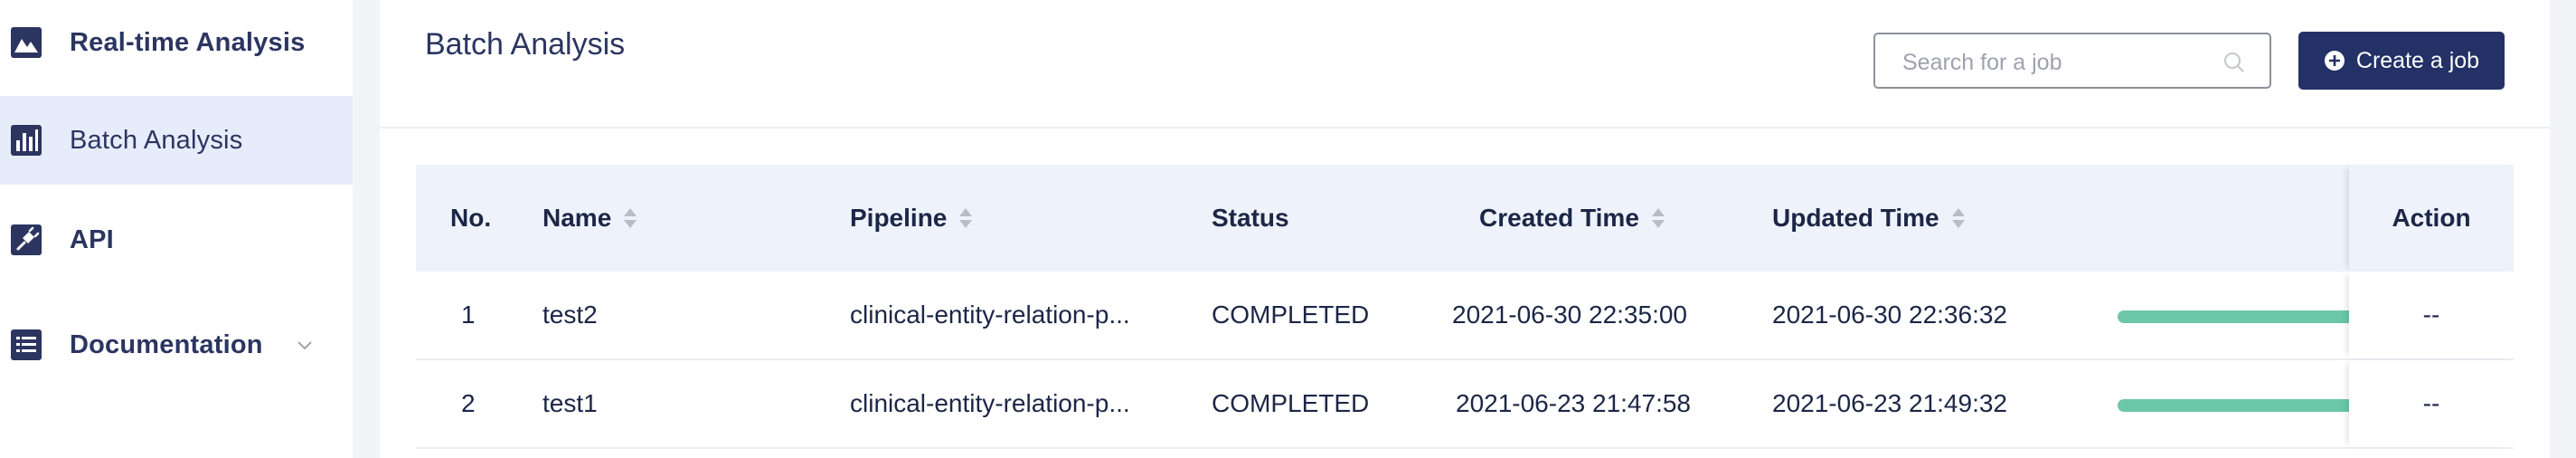  I want to click on column-header-label: Status, so click(1250, 218).